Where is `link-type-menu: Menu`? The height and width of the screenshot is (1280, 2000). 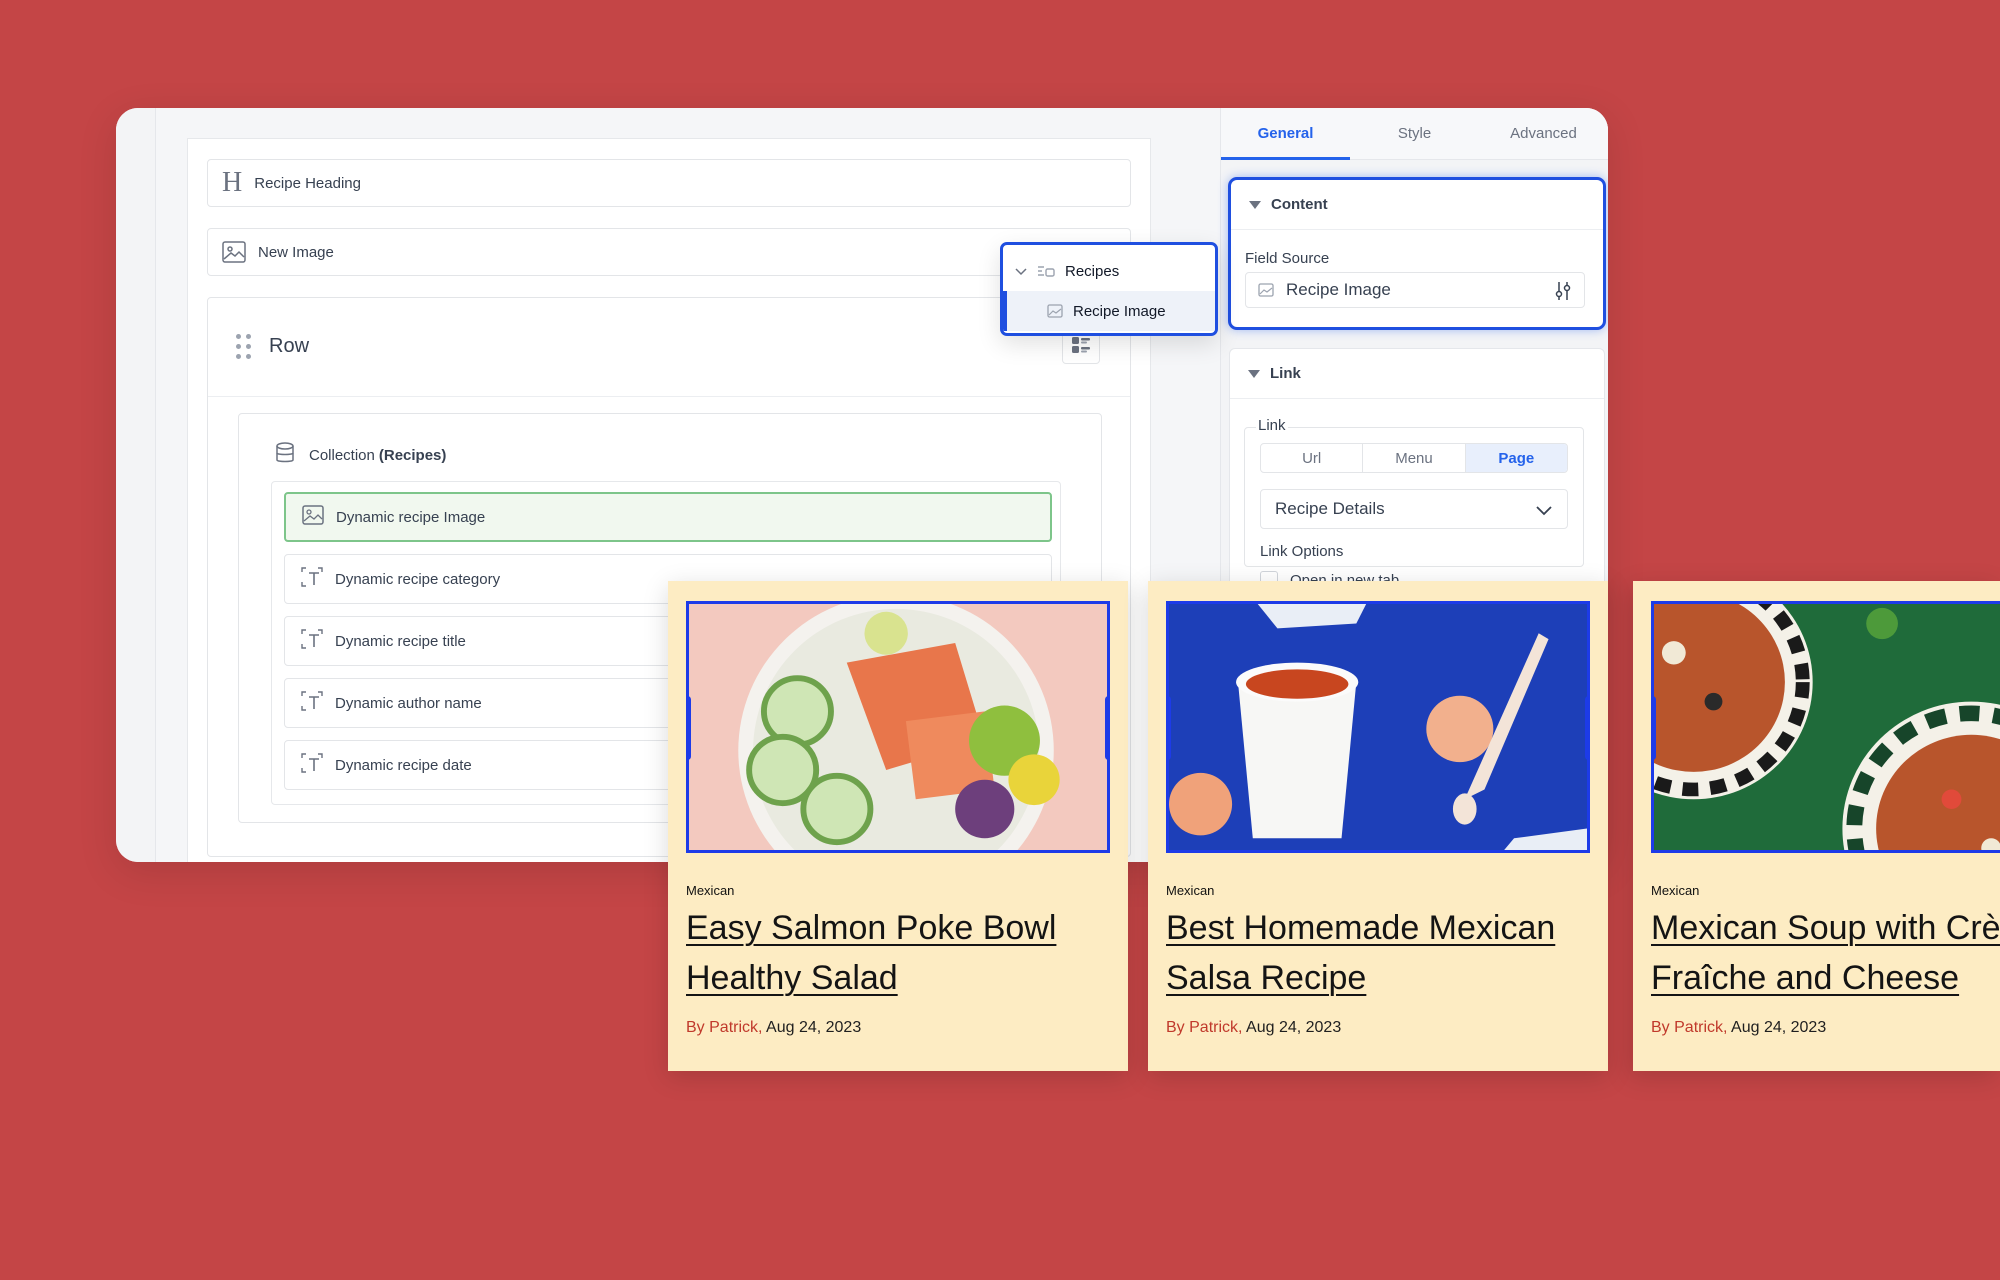
link-type-menu: Menu is located at coordinates (1414, 458).